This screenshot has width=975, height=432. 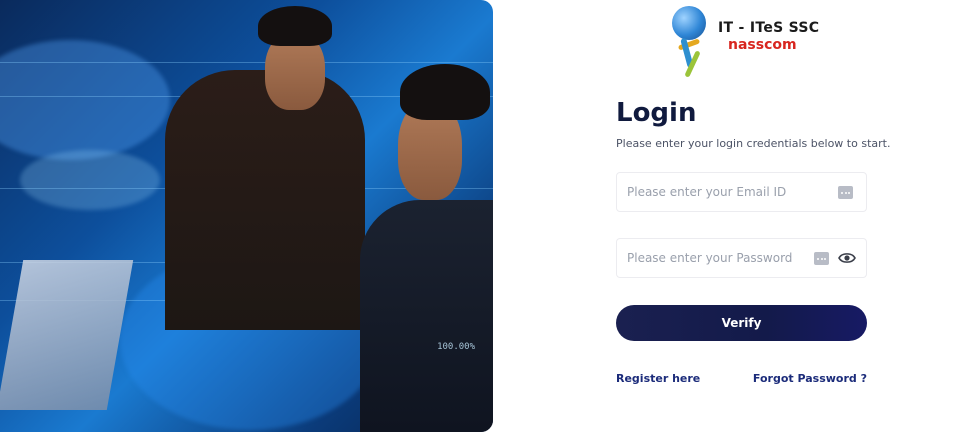 What do you see at coordinates (717, 192) in the screenshot?
I see `email-input` at bounding box center [717, 192].